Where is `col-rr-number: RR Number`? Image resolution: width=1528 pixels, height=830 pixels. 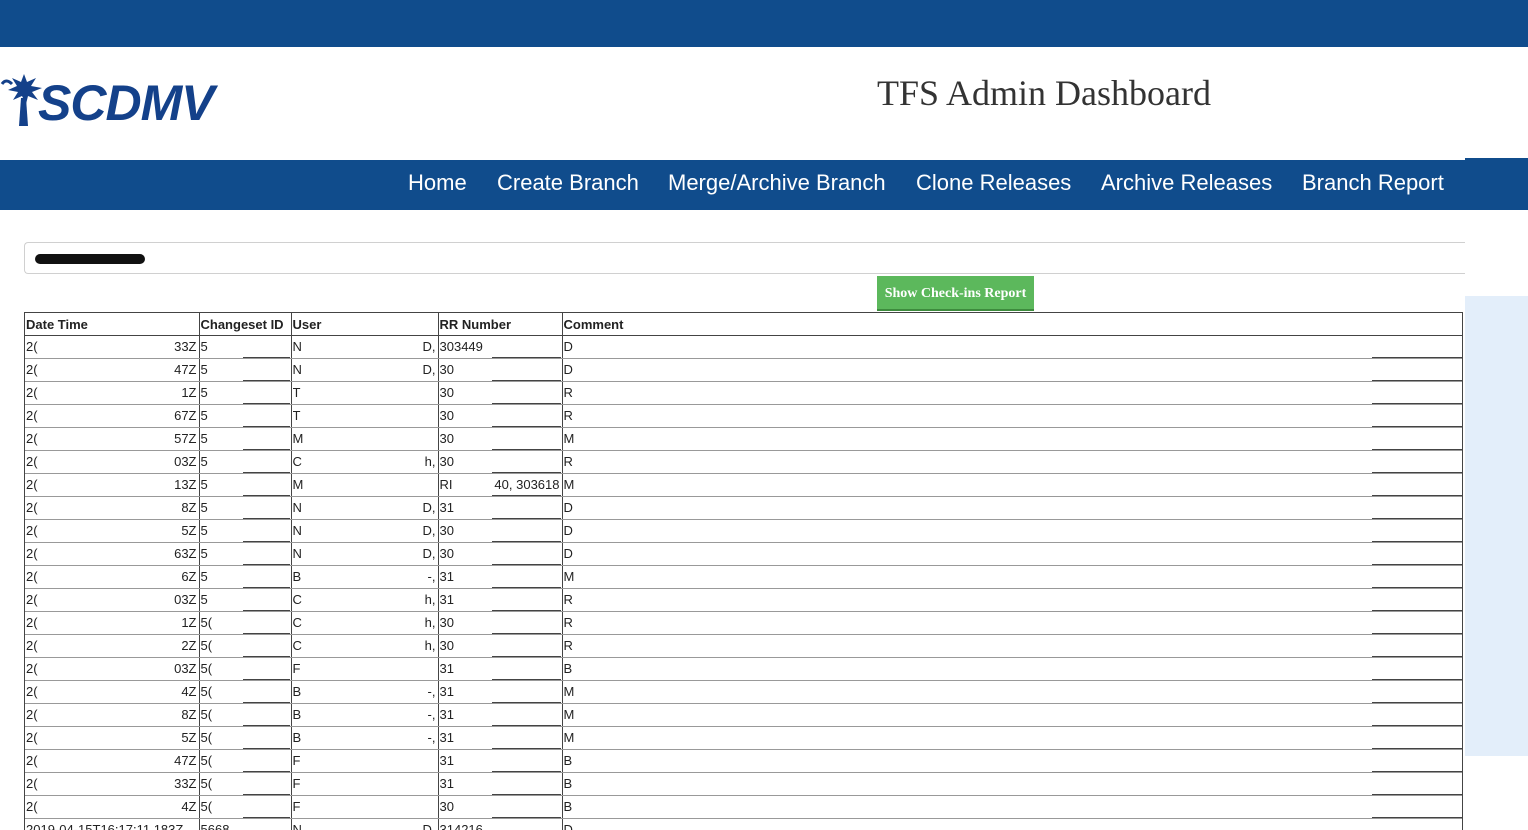 col-rr-number: RR Number is located at coordinates (500, 324).